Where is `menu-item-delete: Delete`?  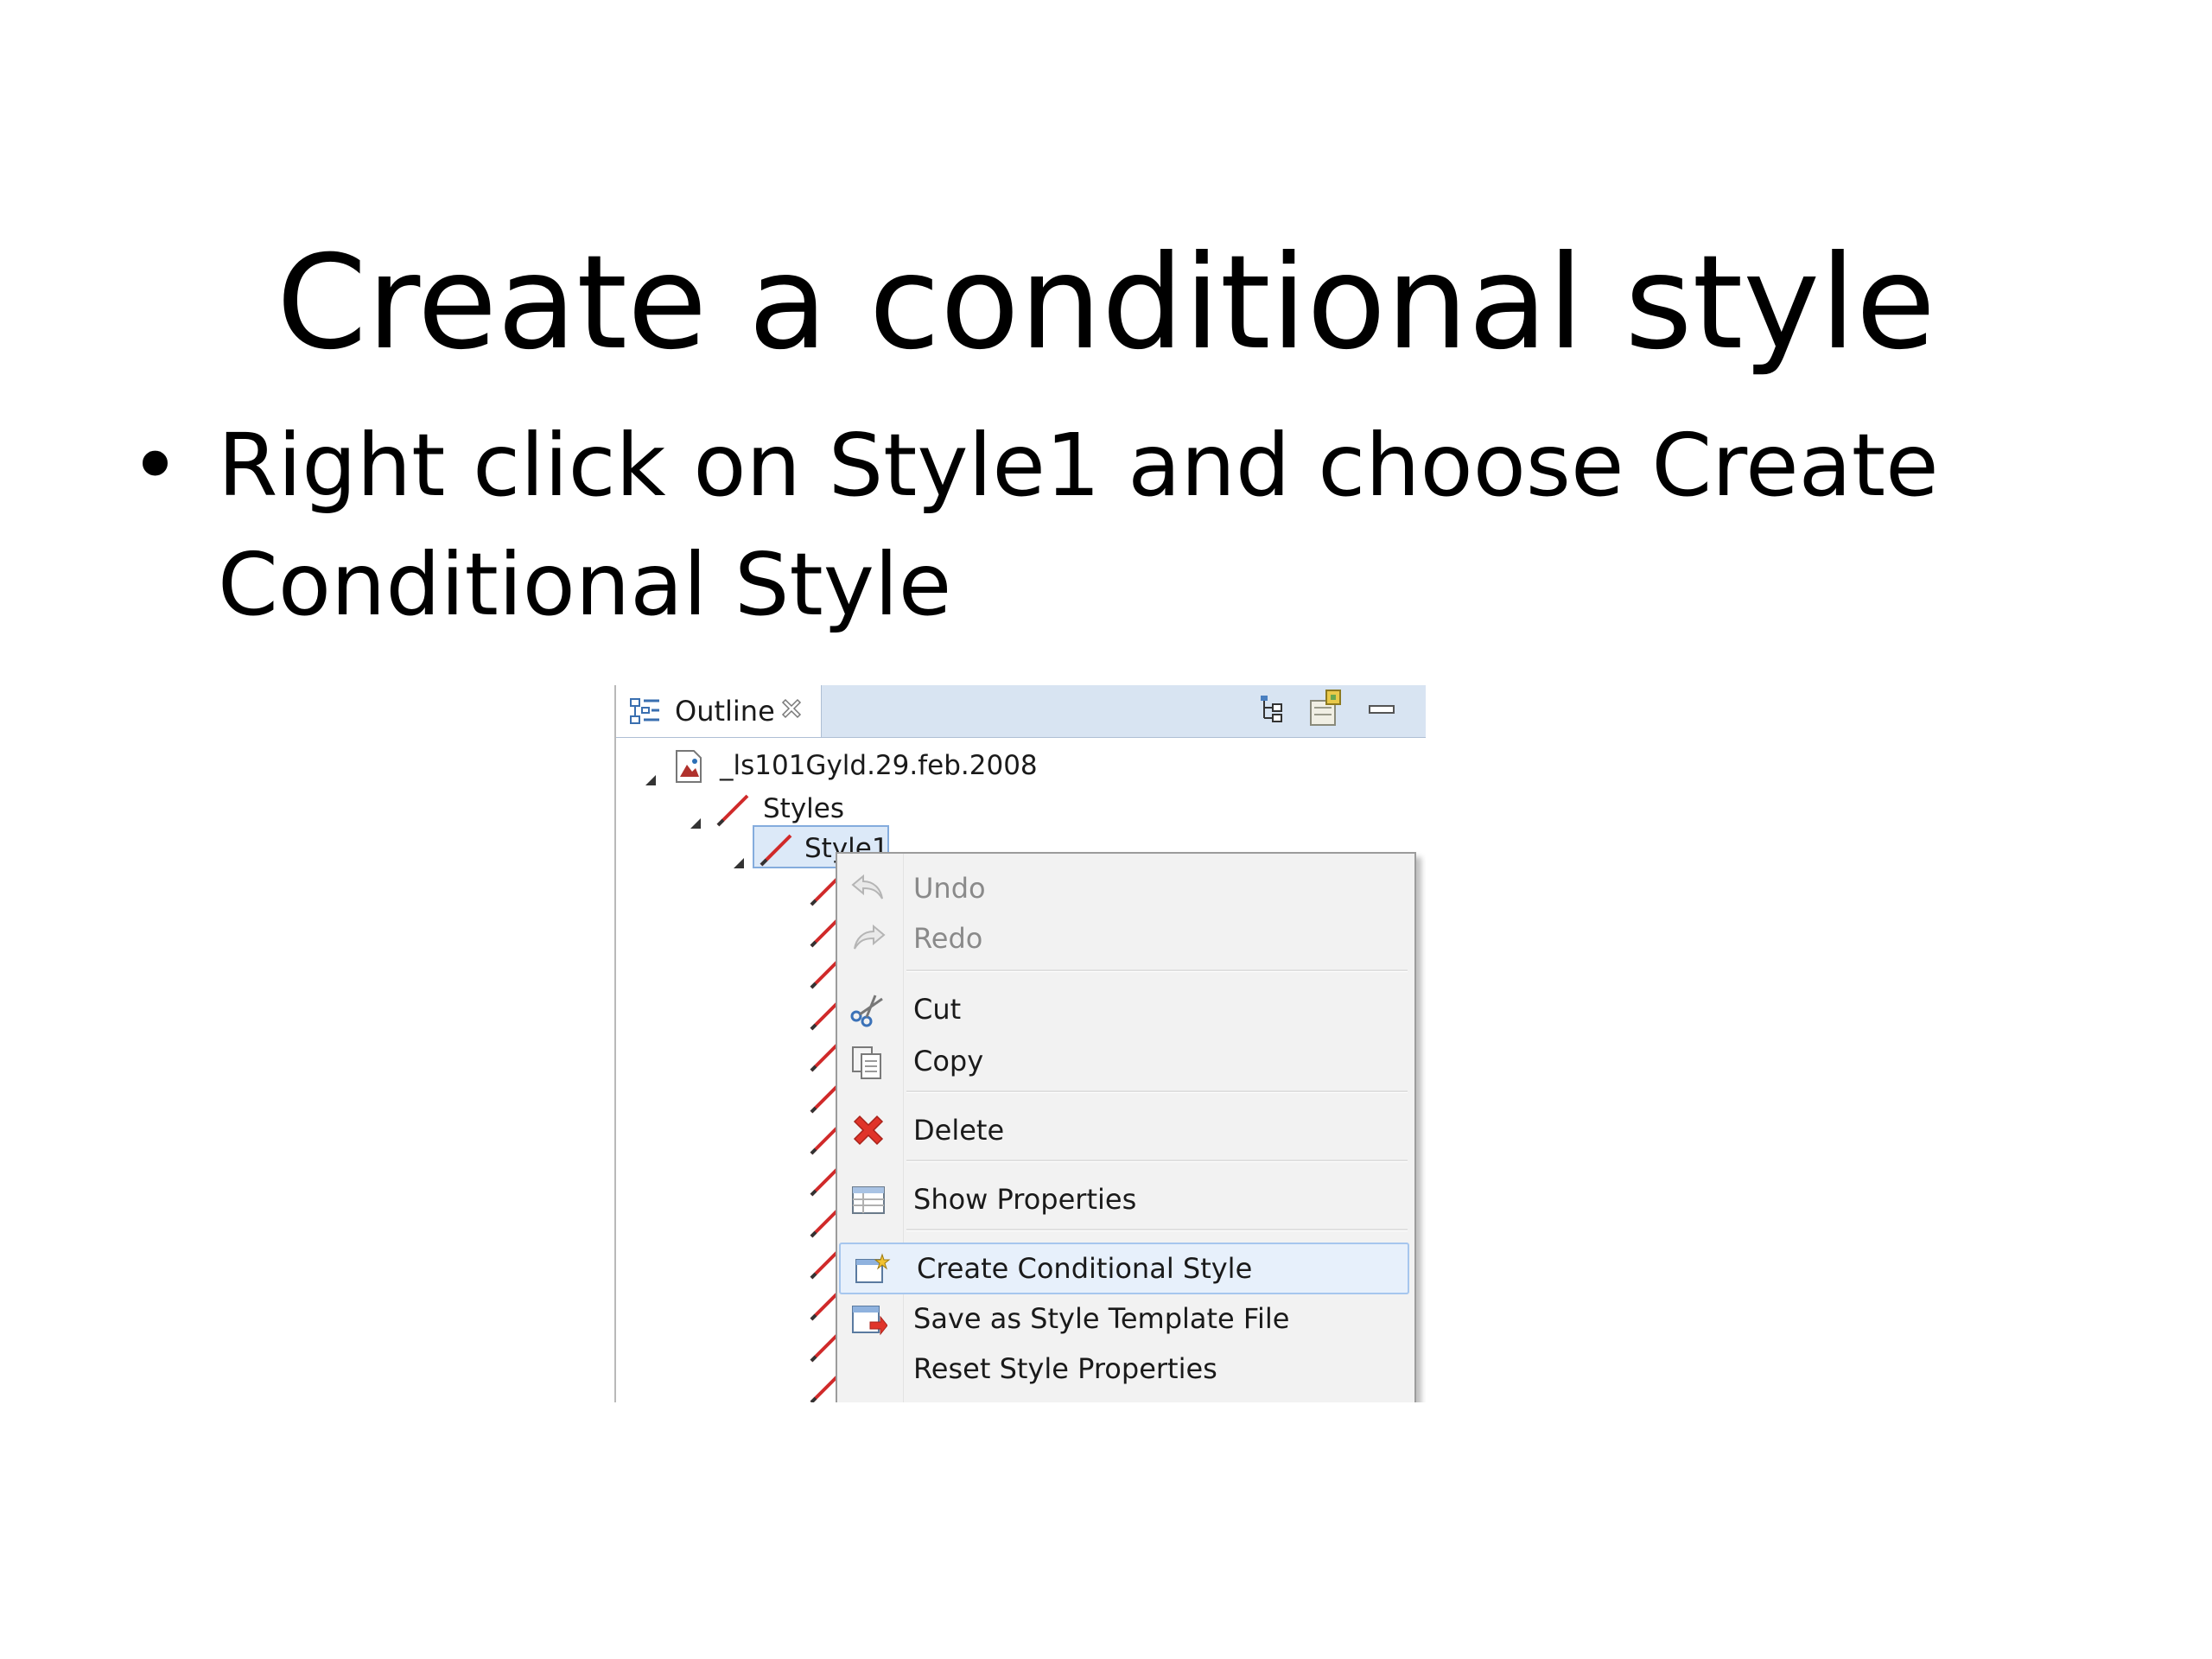 menu-item-delete: Delete is located at coordinates (1124, 1130).